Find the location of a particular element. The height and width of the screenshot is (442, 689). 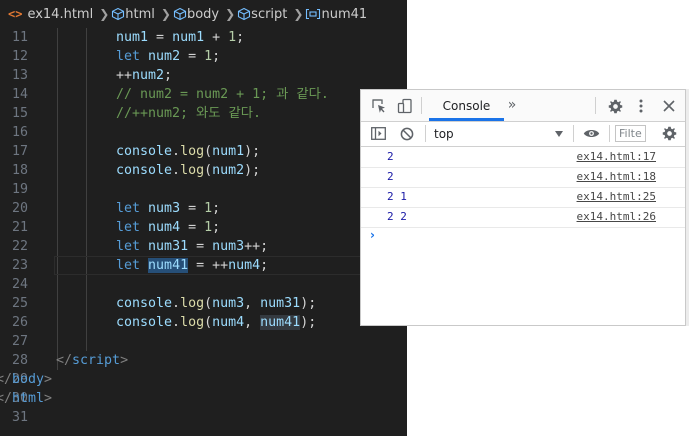

code-line: 27 is located at coordinates (203, 341).